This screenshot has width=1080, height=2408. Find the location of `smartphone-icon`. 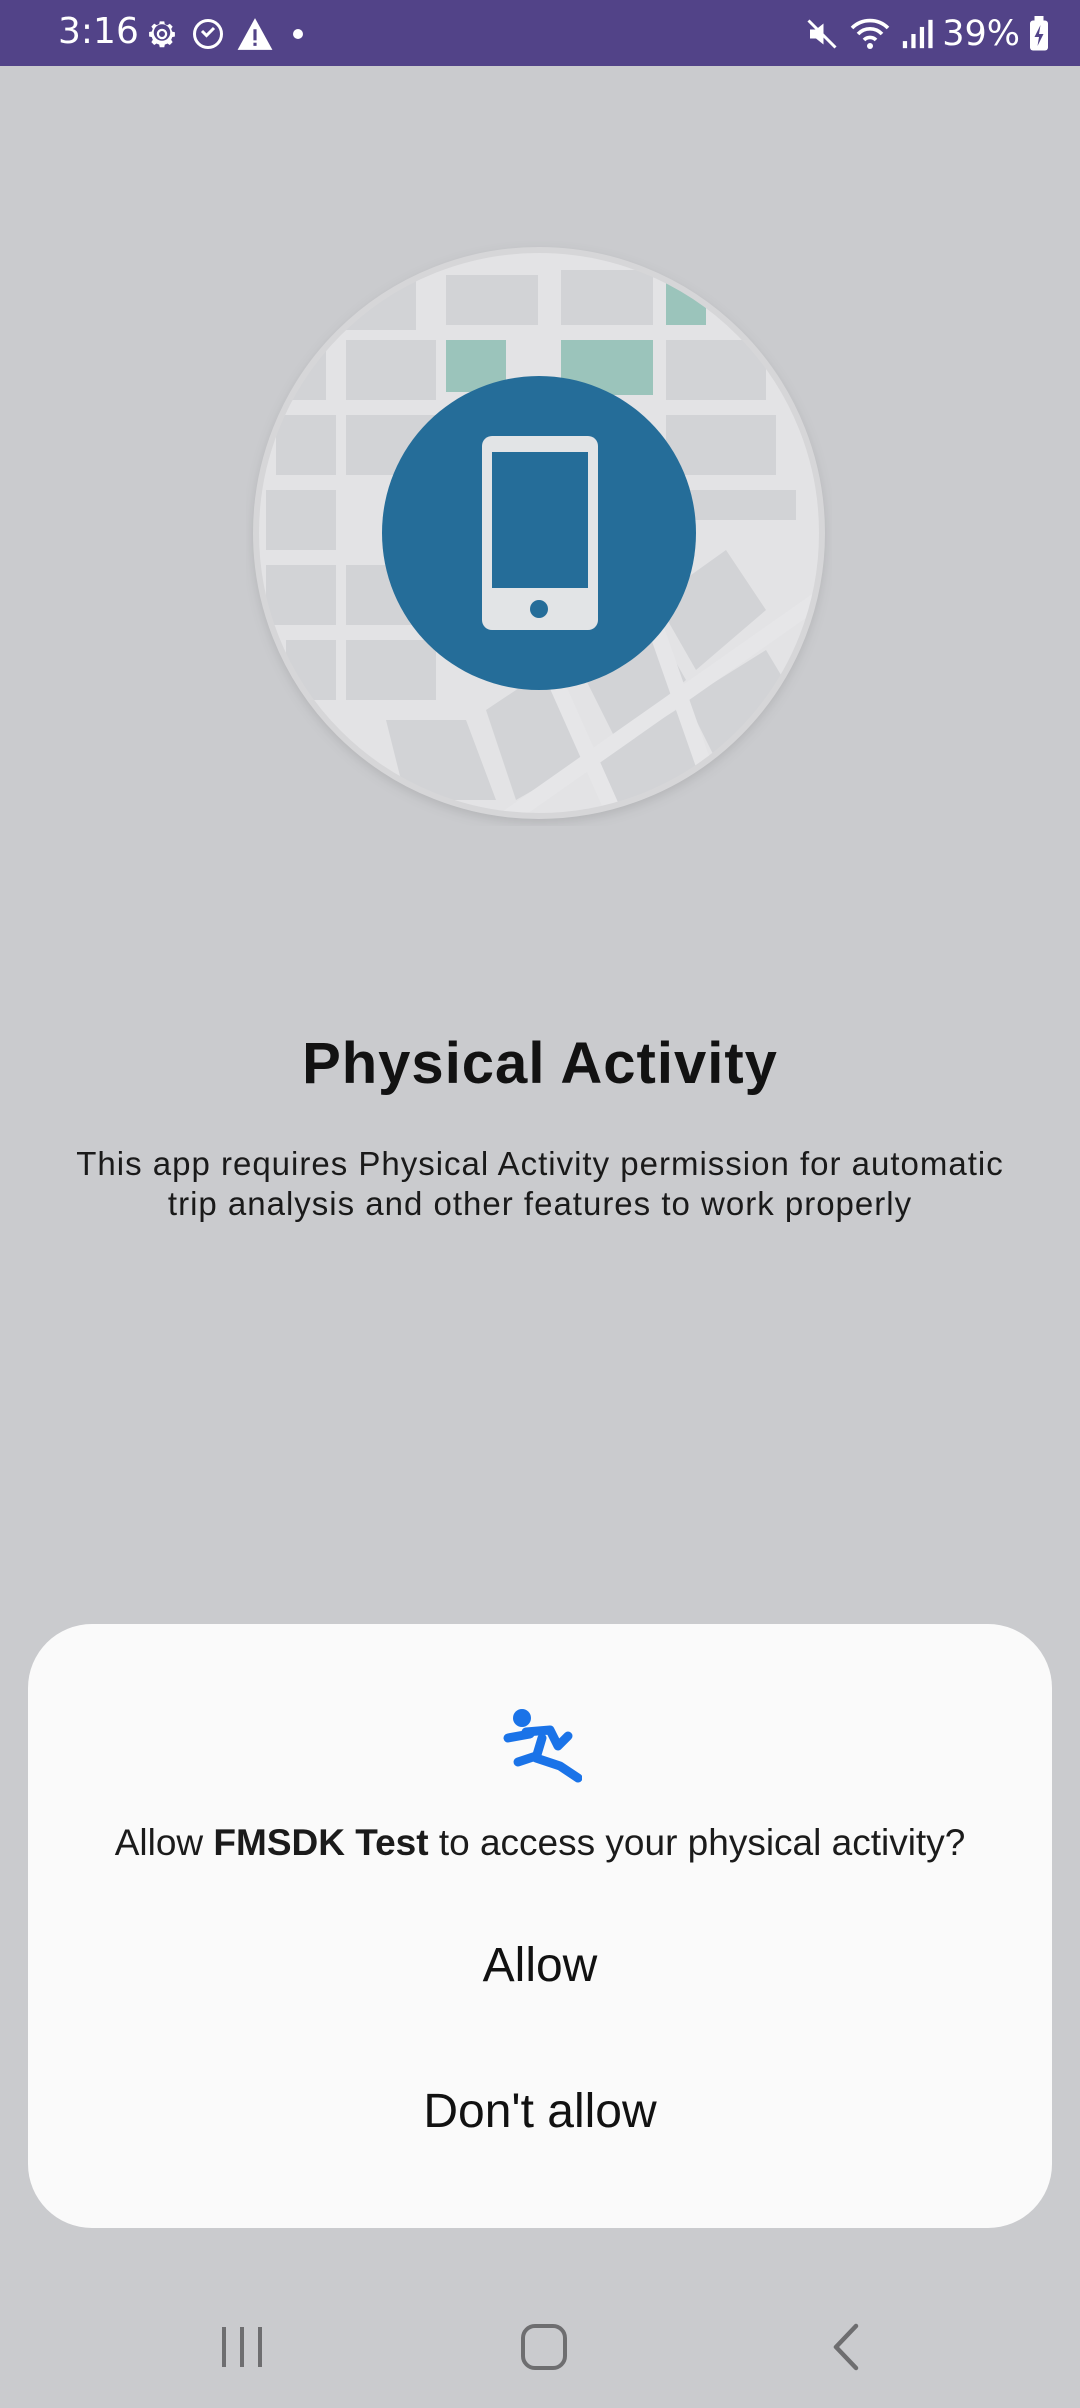

smartphone-icon is located at coordinates (540, 533).